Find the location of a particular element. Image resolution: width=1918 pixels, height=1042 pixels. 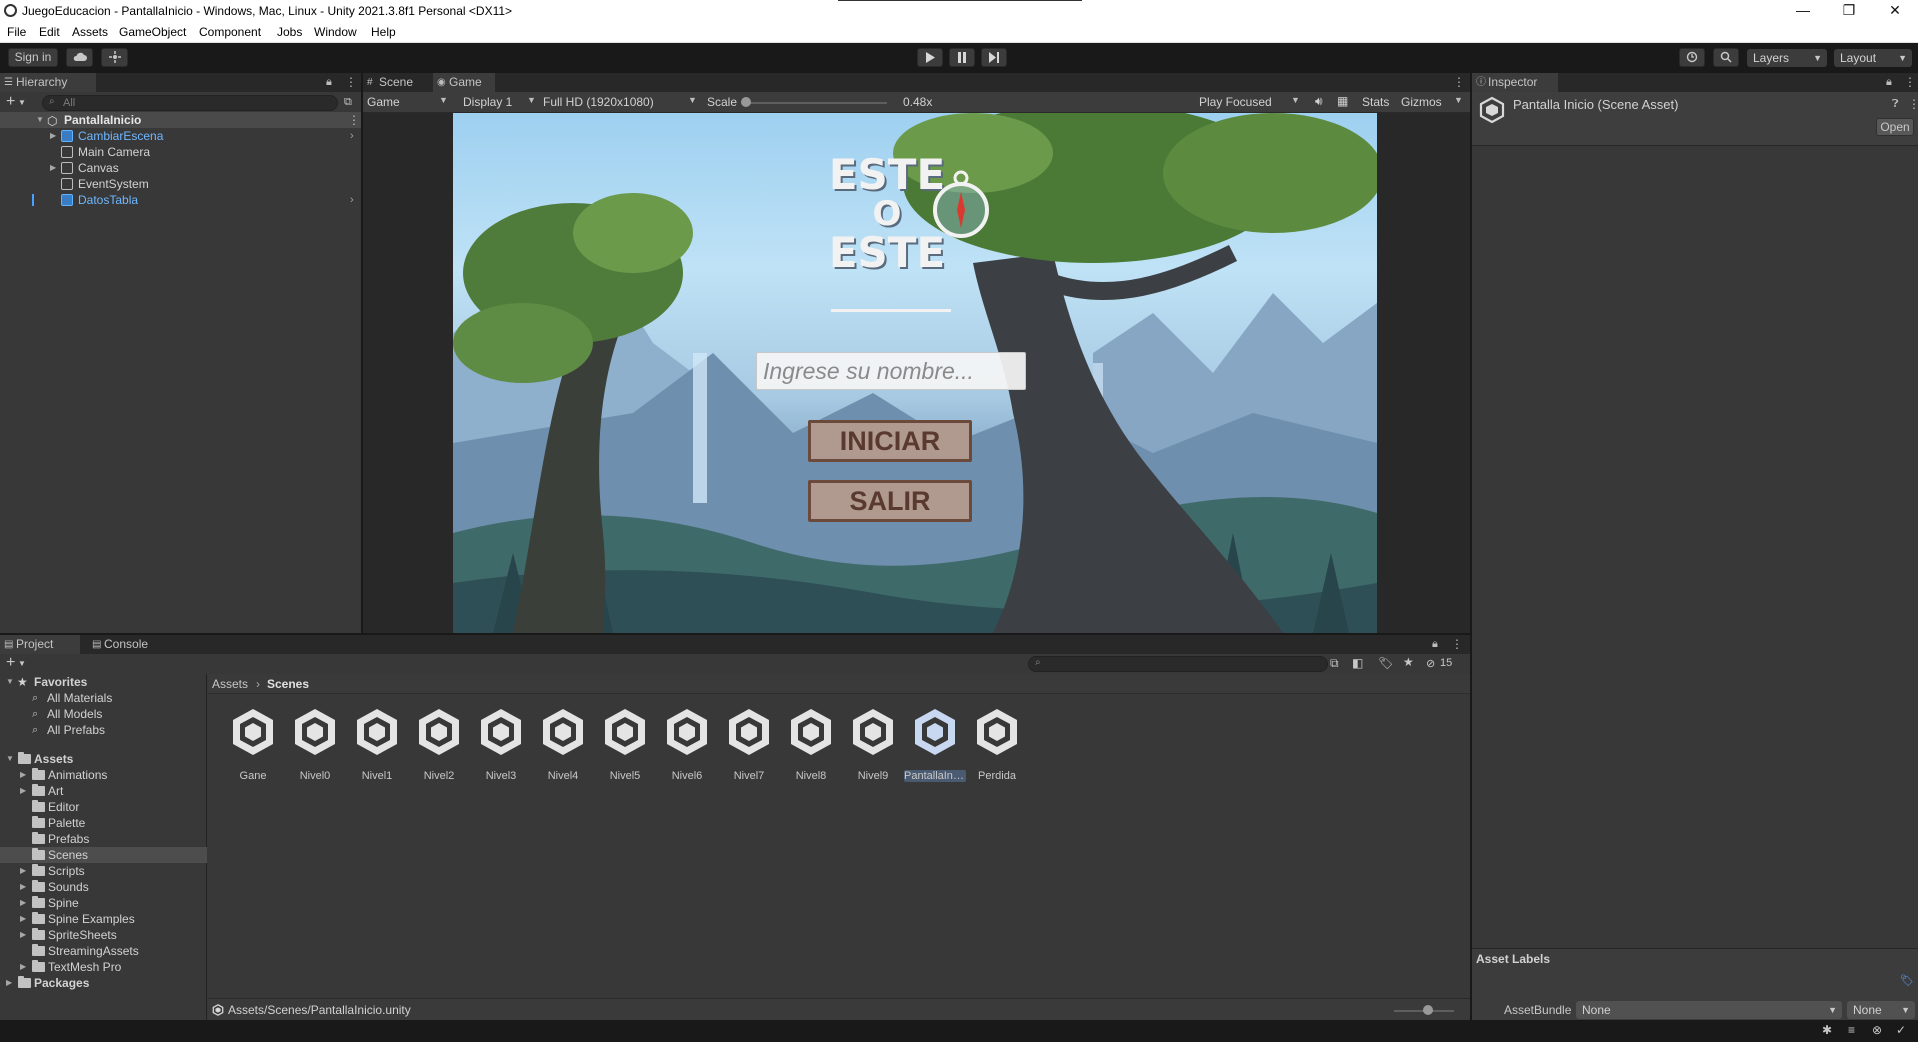

tab-project: ▤ Project is located at coordinates (40, 644).